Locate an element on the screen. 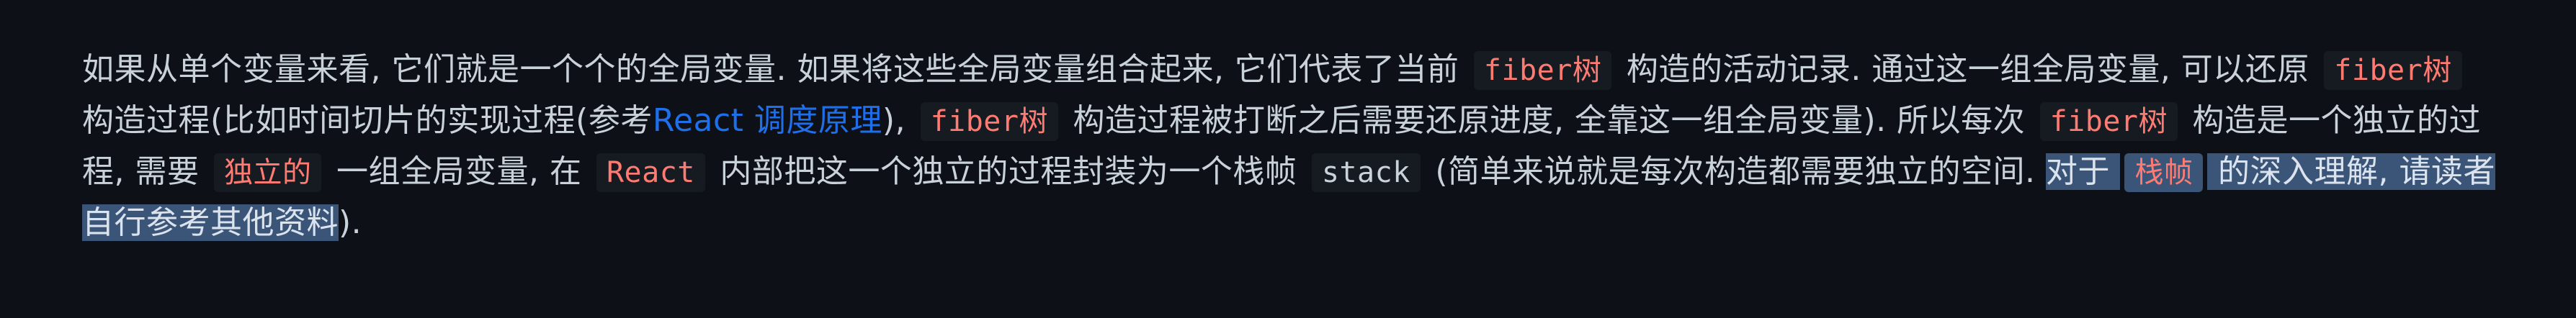 This screenshot has height=318, width=2576. inline-code-independent: 独立的 is located at coordinates (267, 172).